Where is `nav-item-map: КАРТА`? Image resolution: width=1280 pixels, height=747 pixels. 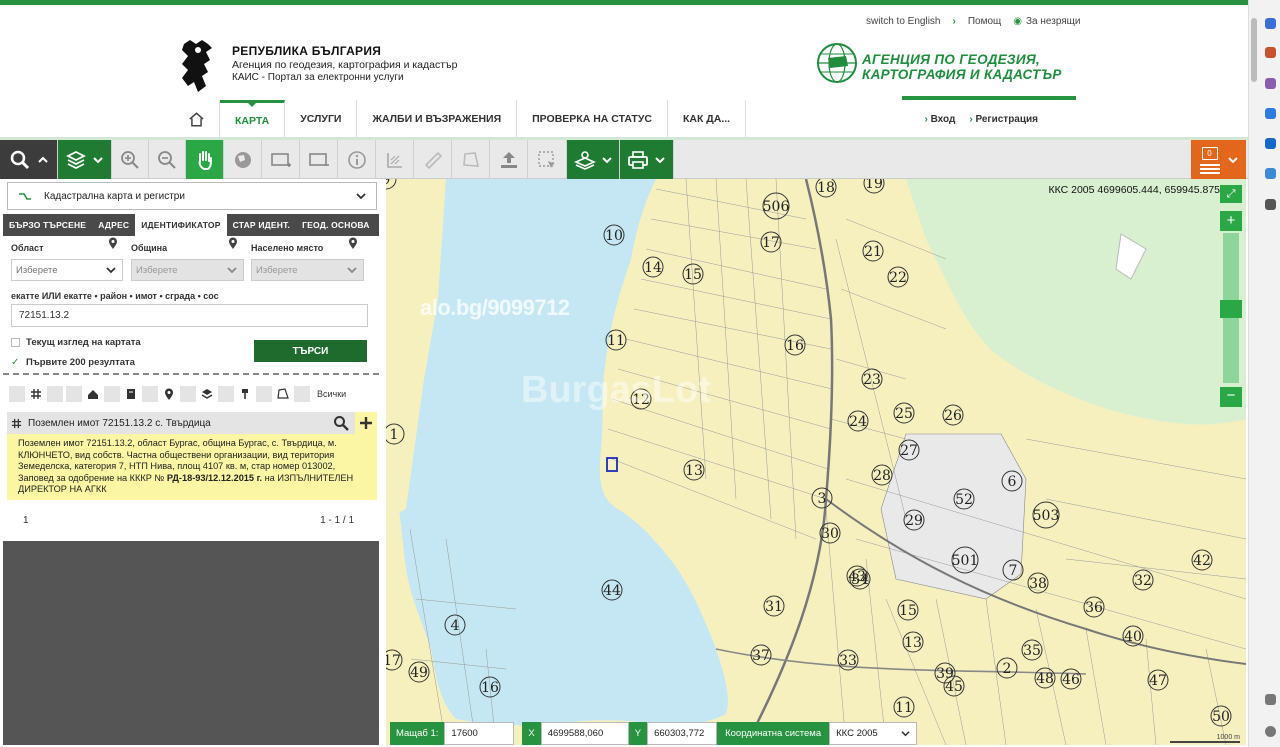 nav-item-map: КАРТА is located at coordinates (253, 119).